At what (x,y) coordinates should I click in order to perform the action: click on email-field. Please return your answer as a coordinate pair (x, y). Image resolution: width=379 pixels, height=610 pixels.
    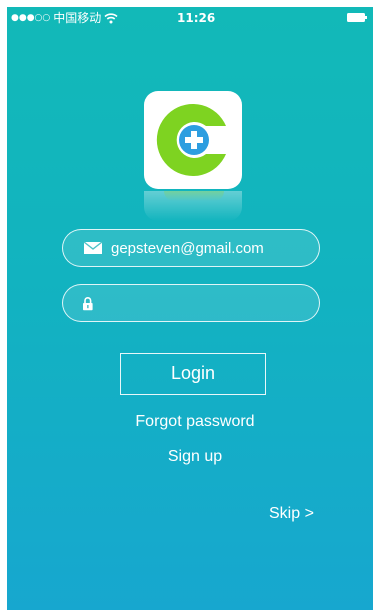
    Looking at the image, I should click on (191, 248).